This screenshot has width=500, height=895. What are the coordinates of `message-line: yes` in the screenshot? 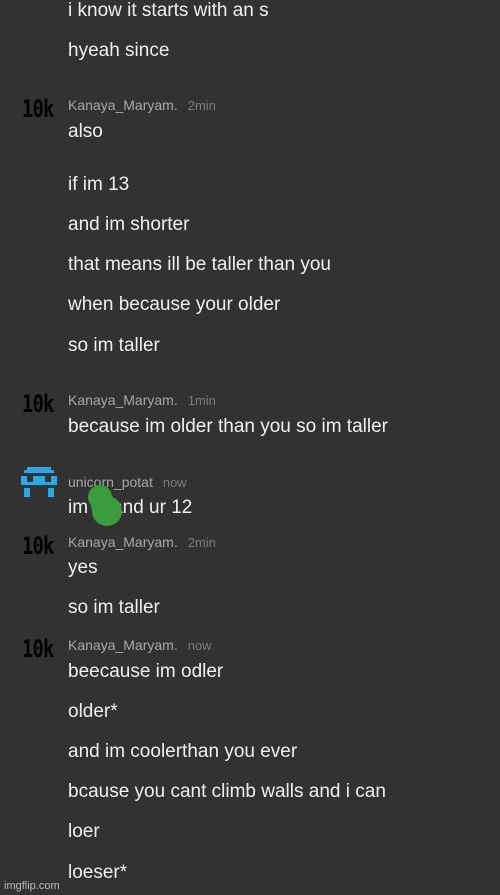 It's located at (83, 567).